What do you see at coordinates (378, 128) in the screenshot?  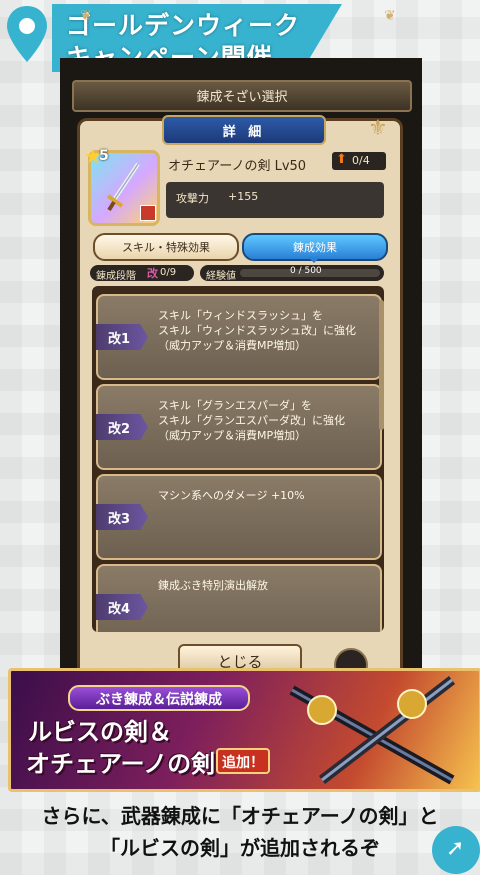 I see `corner-ornament-icon: ⚜` at bounding box center [378, 128].